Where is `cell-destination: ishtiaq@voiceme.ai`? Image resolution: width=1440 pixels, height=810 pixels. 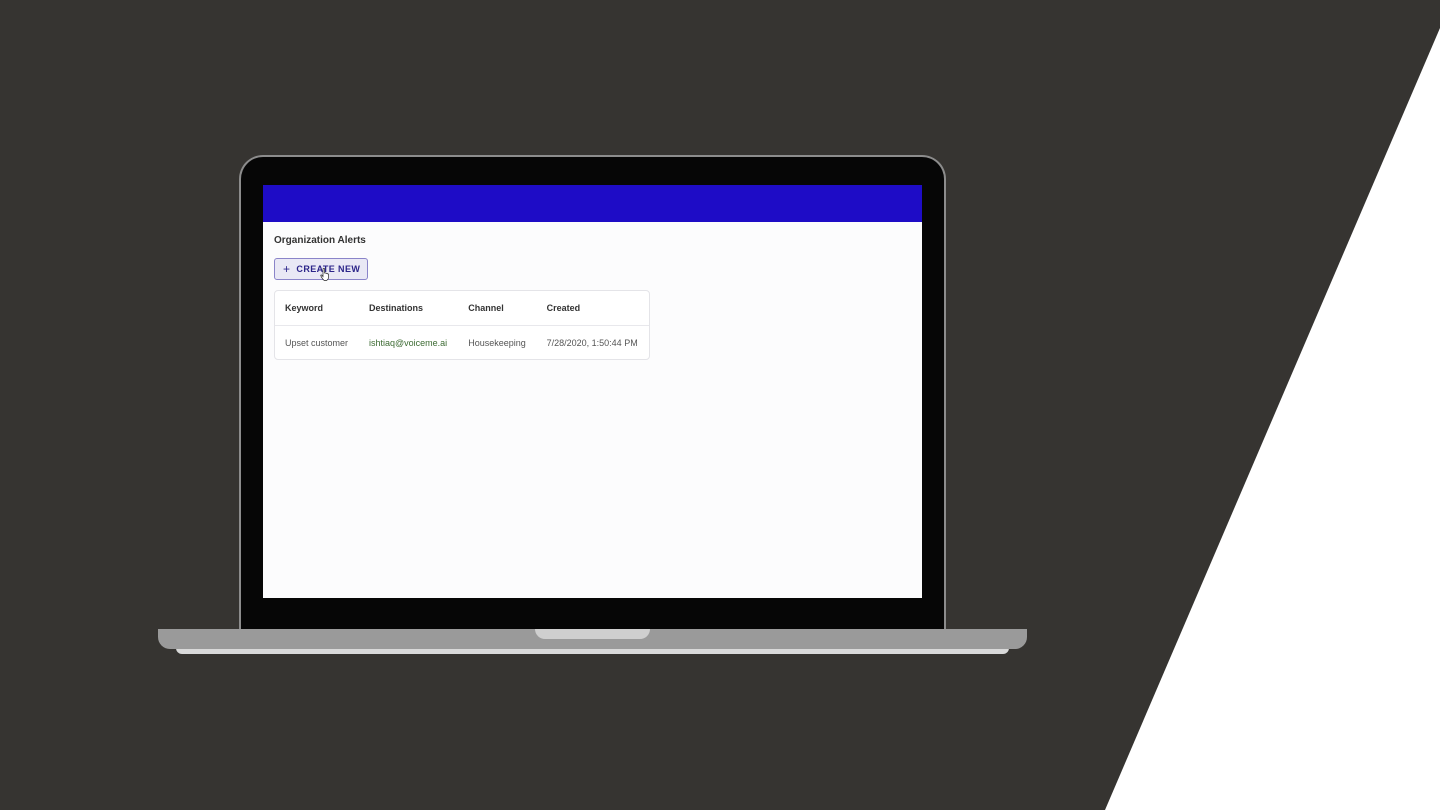
cell-destination: ishtiaq@voiceme.ai is located at coordinates (408, 342).